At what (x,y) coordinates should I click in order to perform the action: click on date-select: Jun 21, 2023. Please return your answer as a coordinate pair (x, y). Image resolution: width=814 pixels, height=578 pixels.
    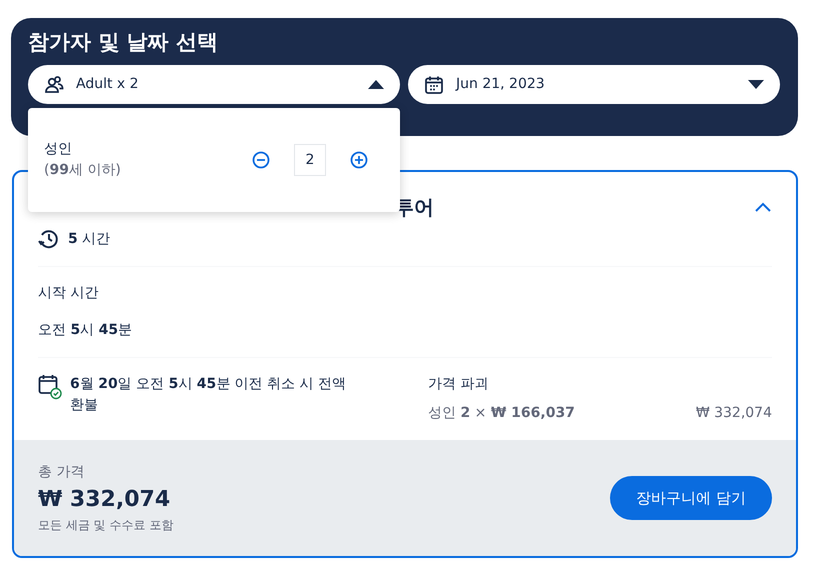
    Looking at the image, I should click on (594, 84).